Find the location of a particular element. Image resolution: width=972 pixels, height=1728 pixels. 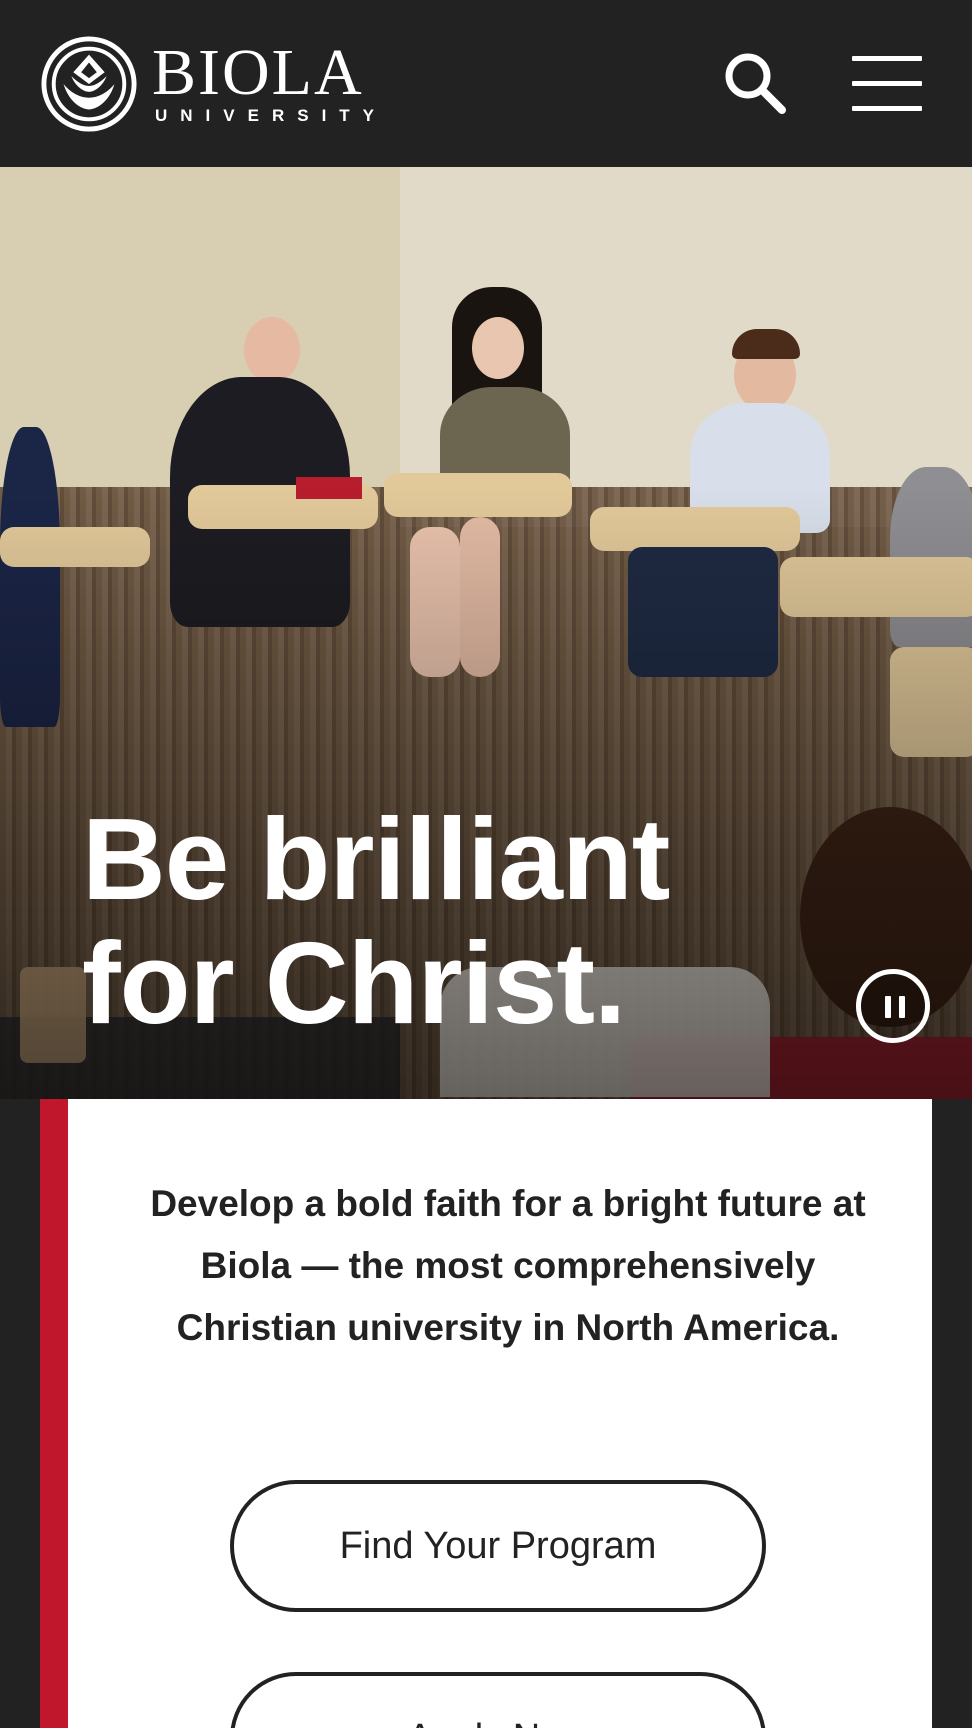

find-your-program-button: Find Your Program is located at coordinates (498, 1546).